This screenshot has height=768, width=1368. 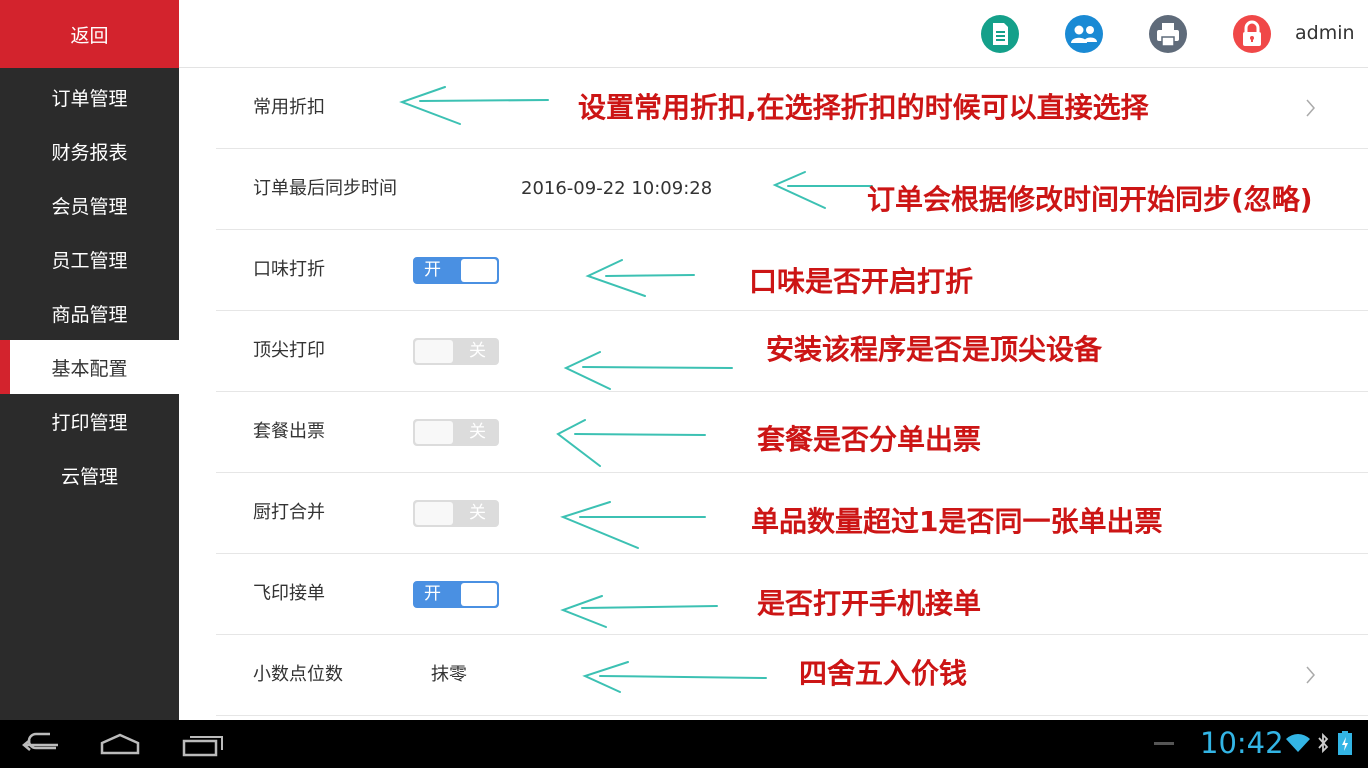 What do you see at coordinates (883, 673) in the screenshot?
I see `annotation-note: 四舍五入价钱` at bounding box center [883, 673].